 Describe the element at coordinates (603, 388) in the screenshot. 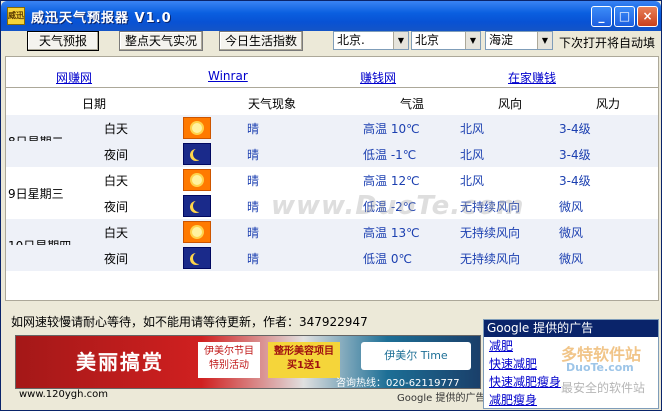

I see `watermark-slogan: 最安全的软件站` at that location.